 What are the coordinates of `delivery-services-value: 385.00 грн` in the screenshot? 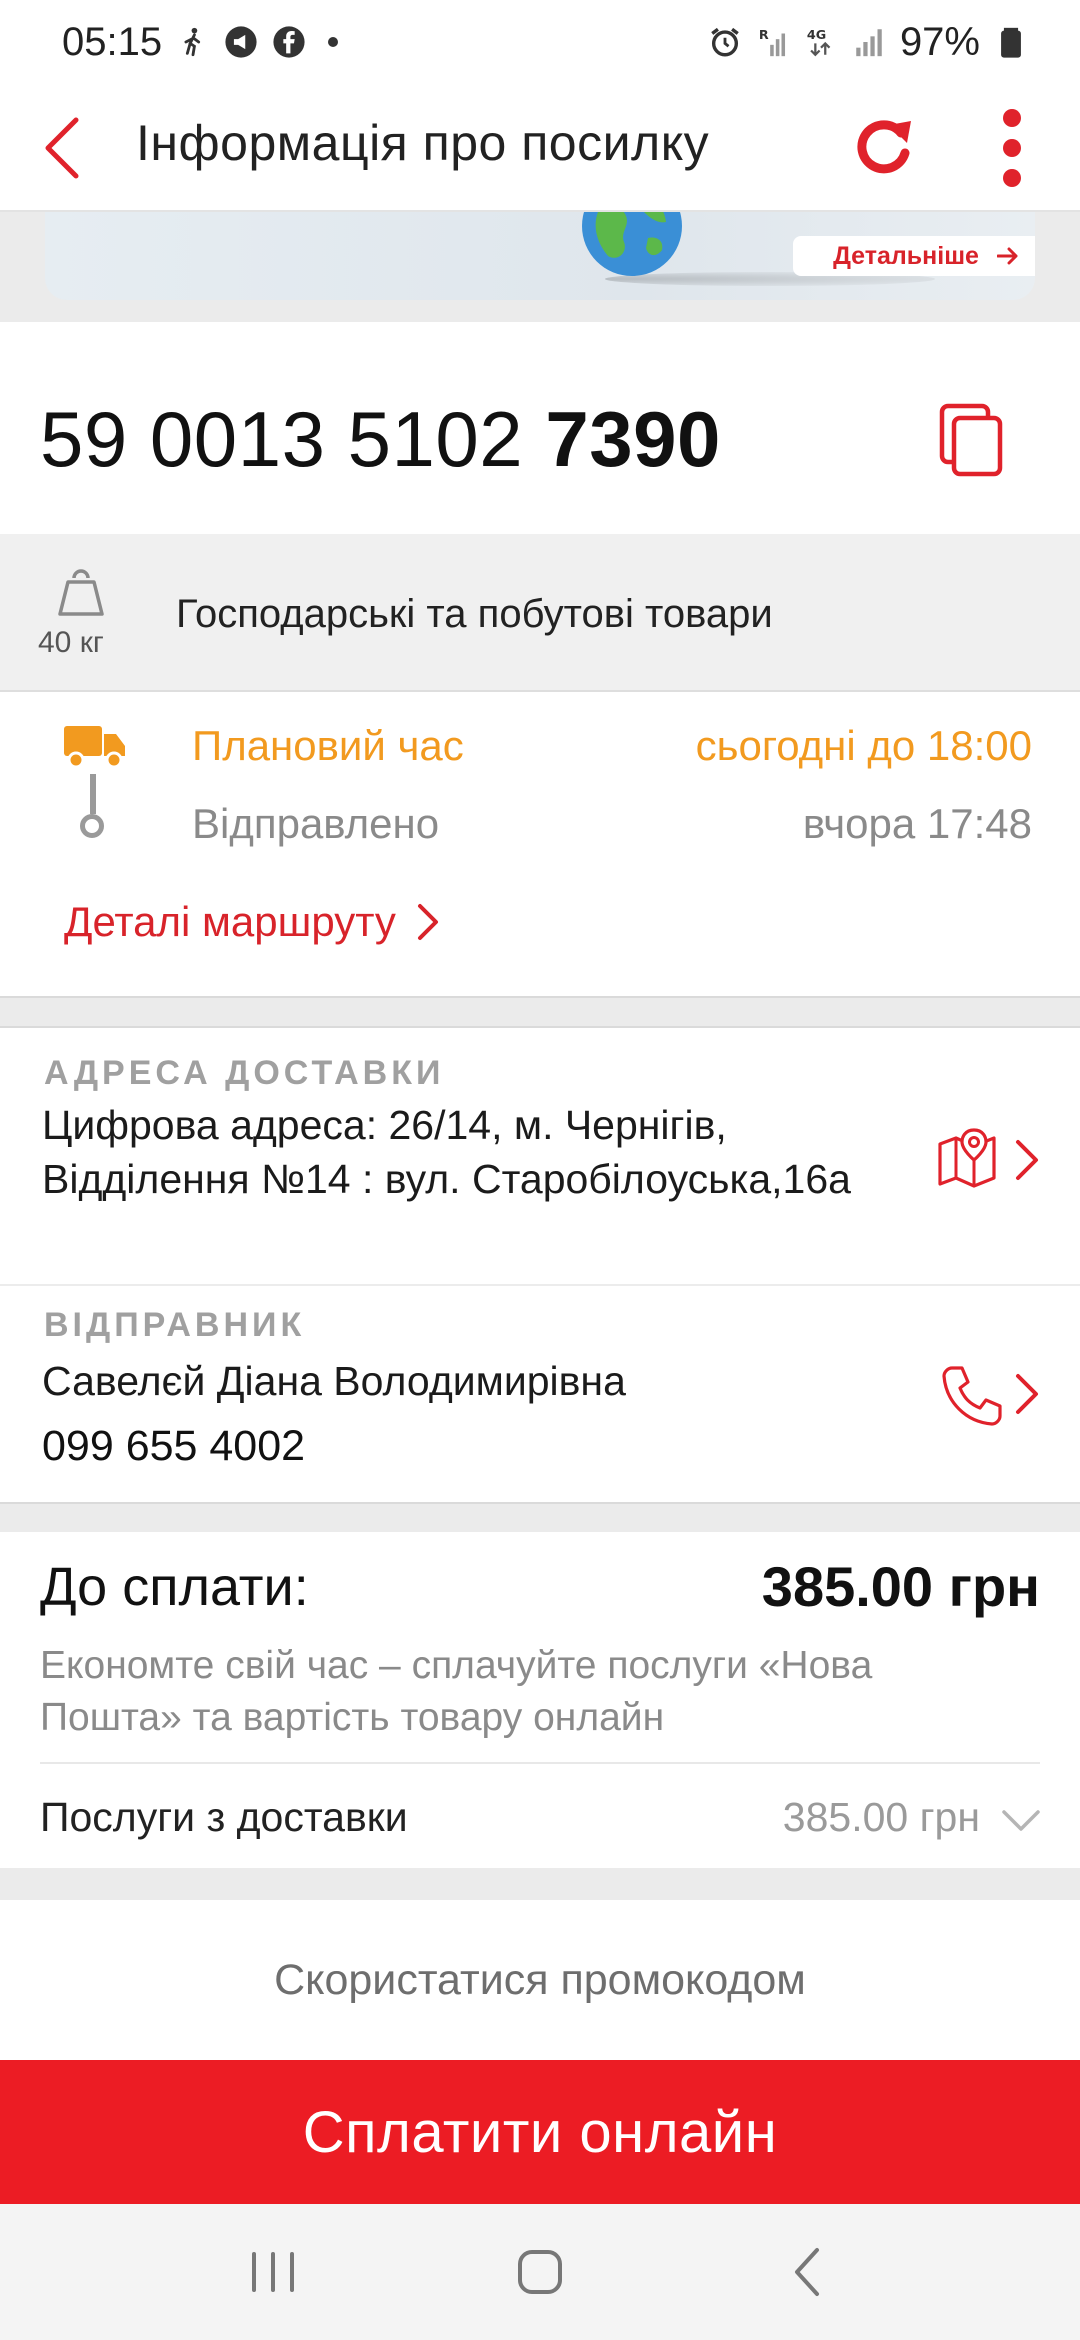 It's located at (881, 1817).